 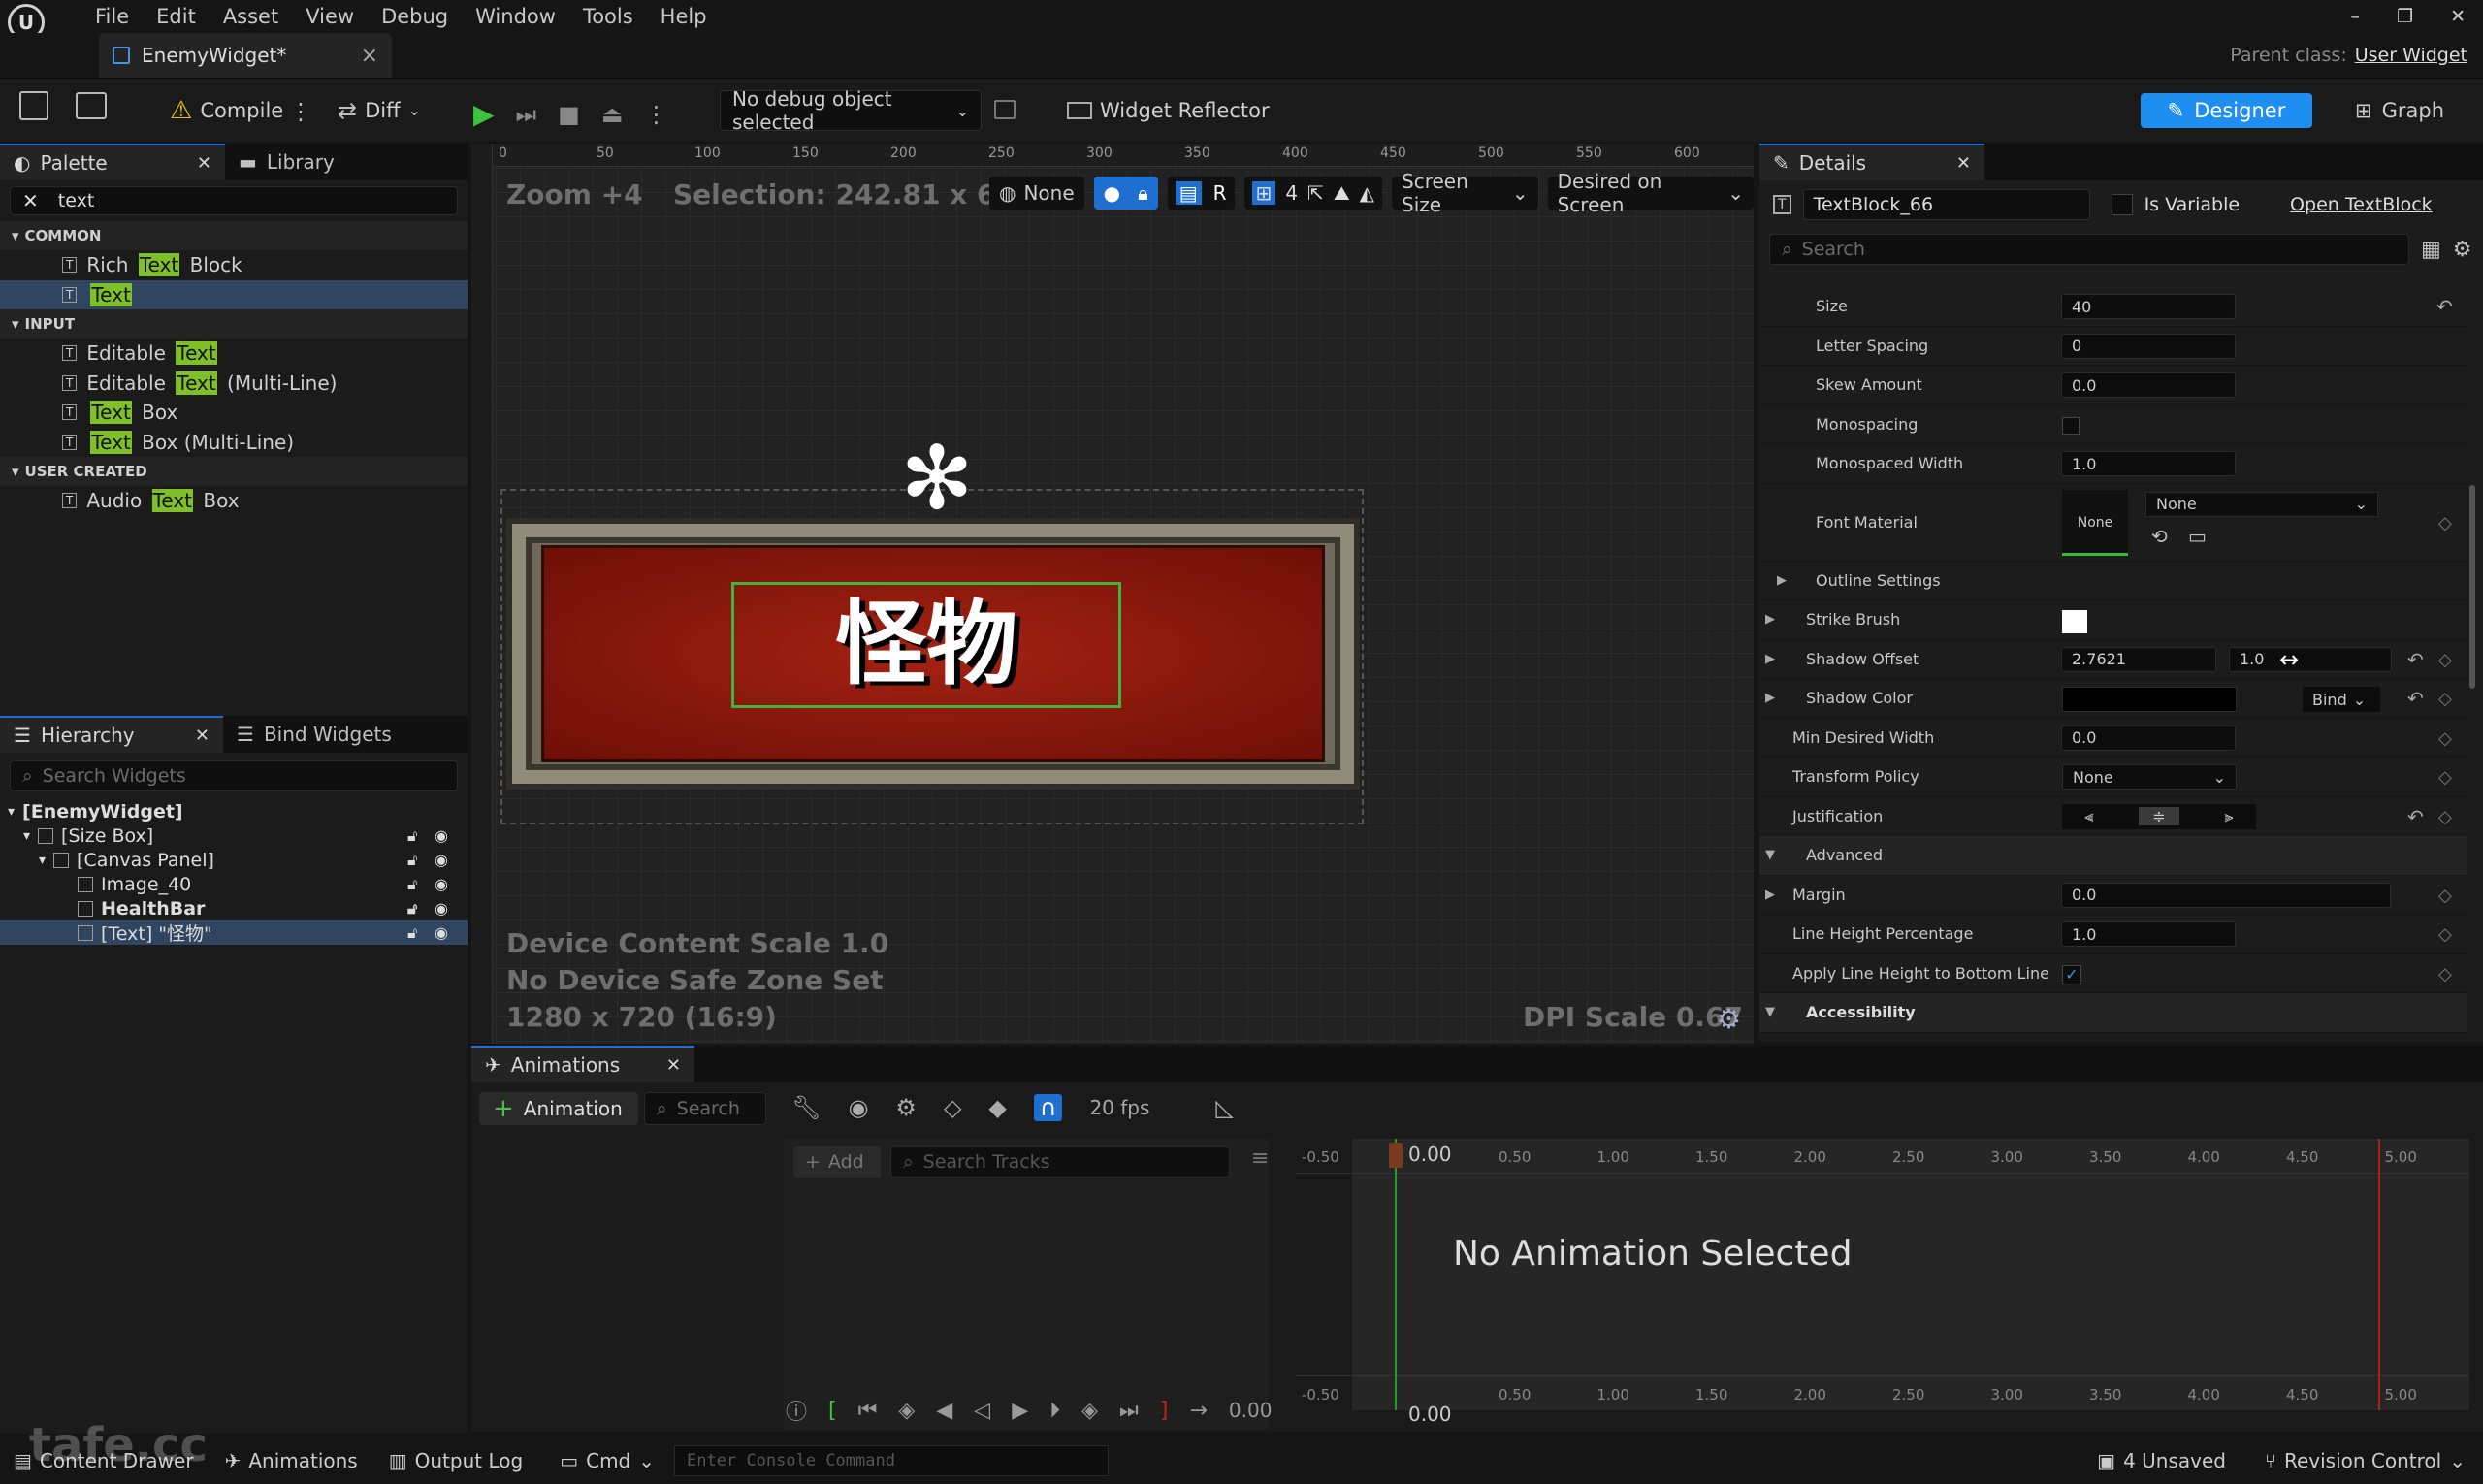 What do you see at coordinates (2342, 699) in the screenshot?
I see `bind-button: Bind ⌄` at bounding box center [2342, 699].